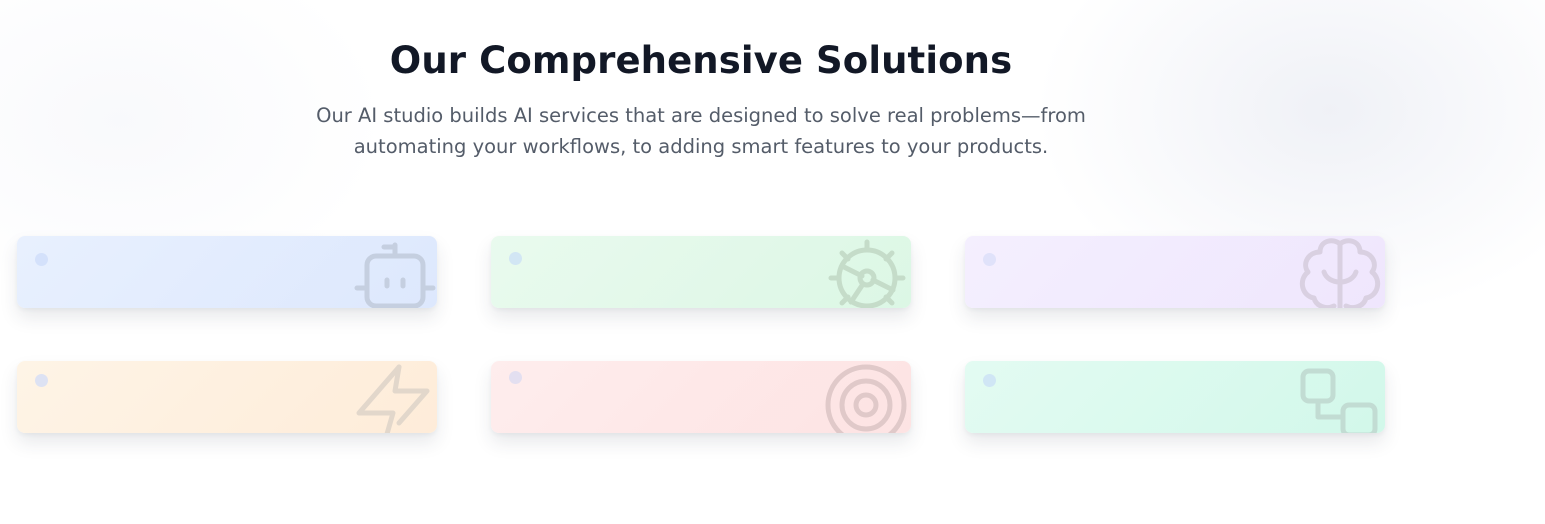 This screenshot has width=1545, height=524. Describe the element at coordinates (393, 398) in the screenshot. I see `lightning-icon` at that location.